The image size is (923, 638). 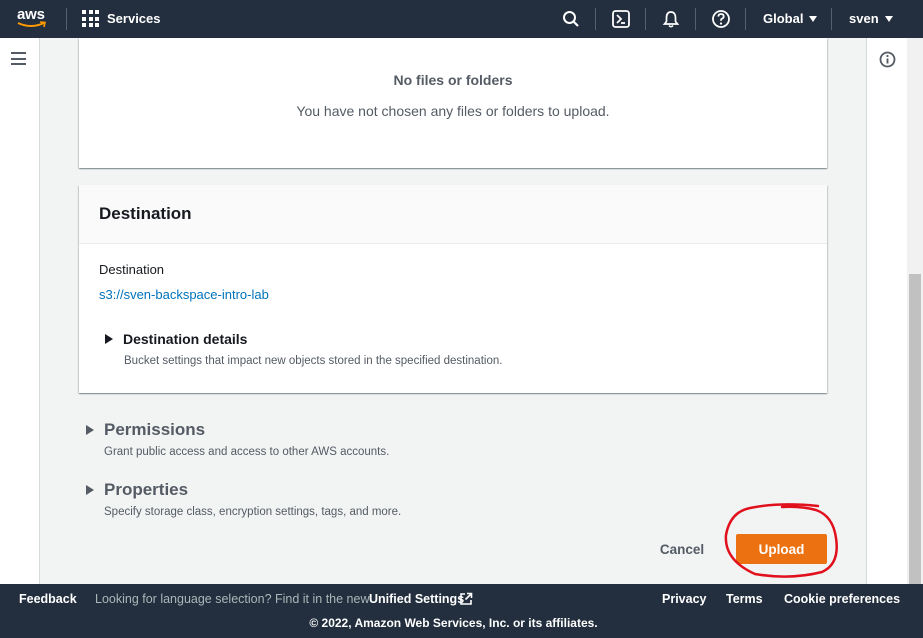 What do you see at coordinates (744, 599) in the screenshot?
I see `terms-link: Terms` at bounding box center [744, 599].